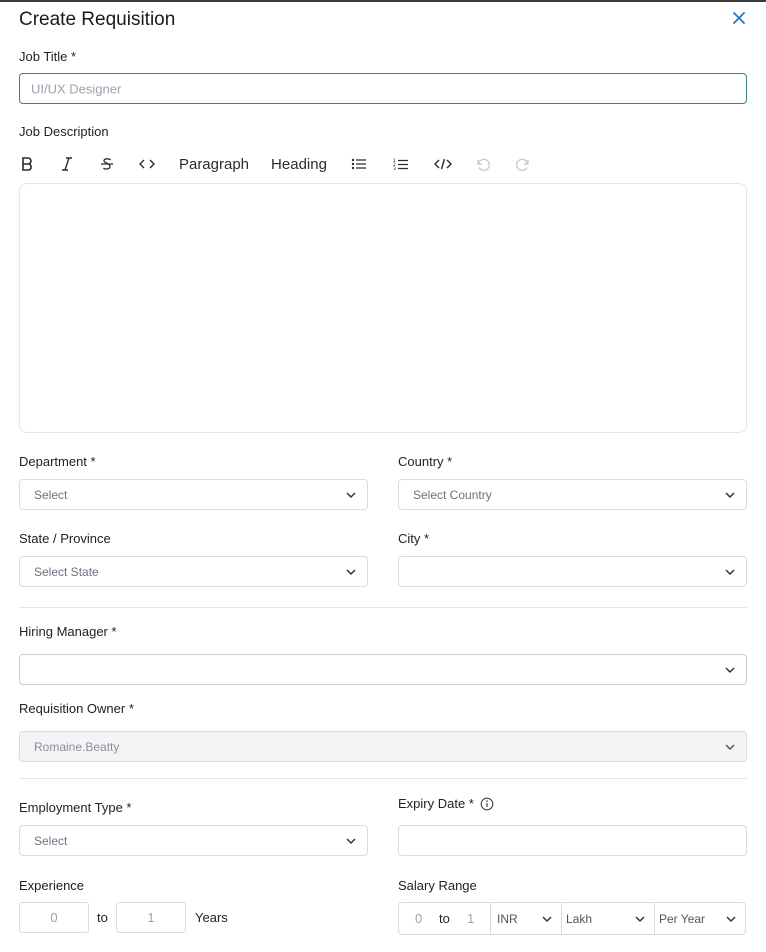 Image resolution: width=766 pixels, height=952 pixels. I want to click on top-border, so click(383, 1).